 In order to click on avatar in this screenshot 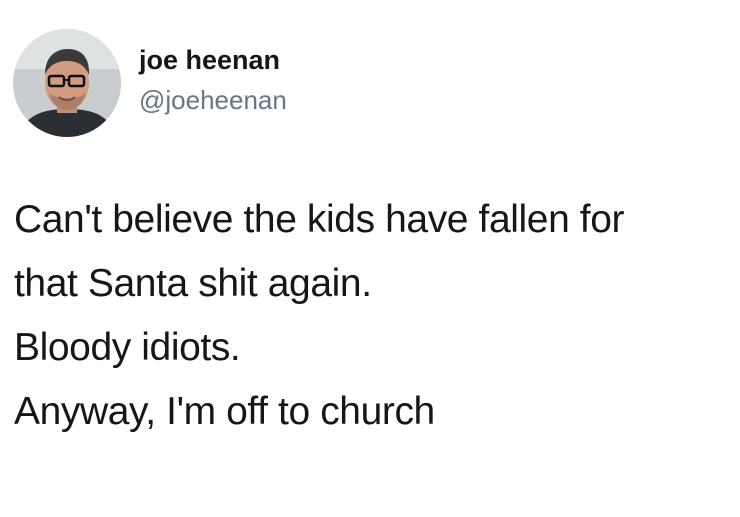, I will do `click(67, 83)`.